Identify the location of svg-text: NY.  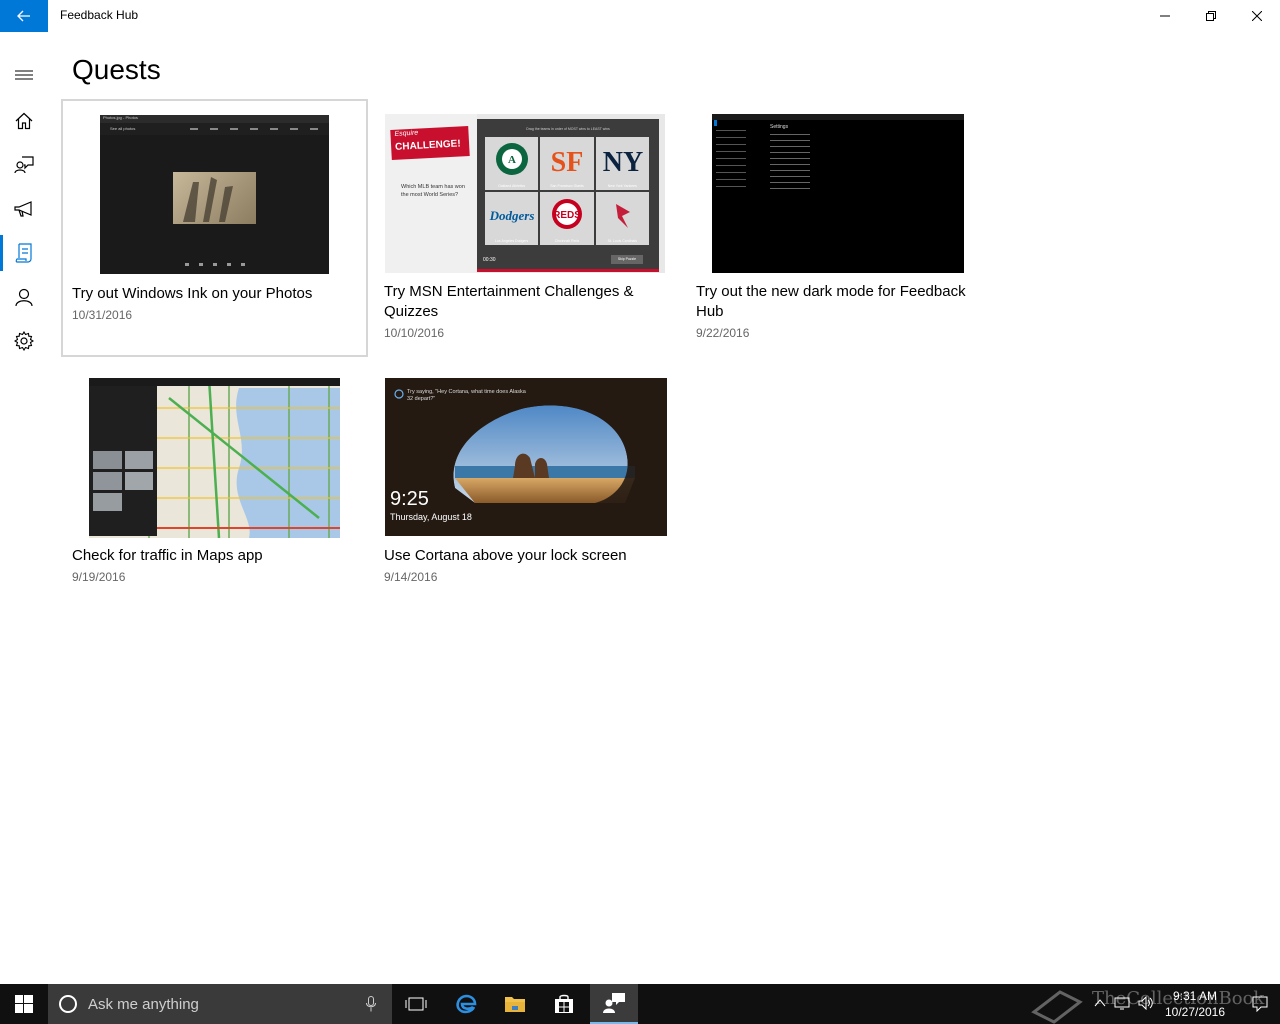
(622, 162).